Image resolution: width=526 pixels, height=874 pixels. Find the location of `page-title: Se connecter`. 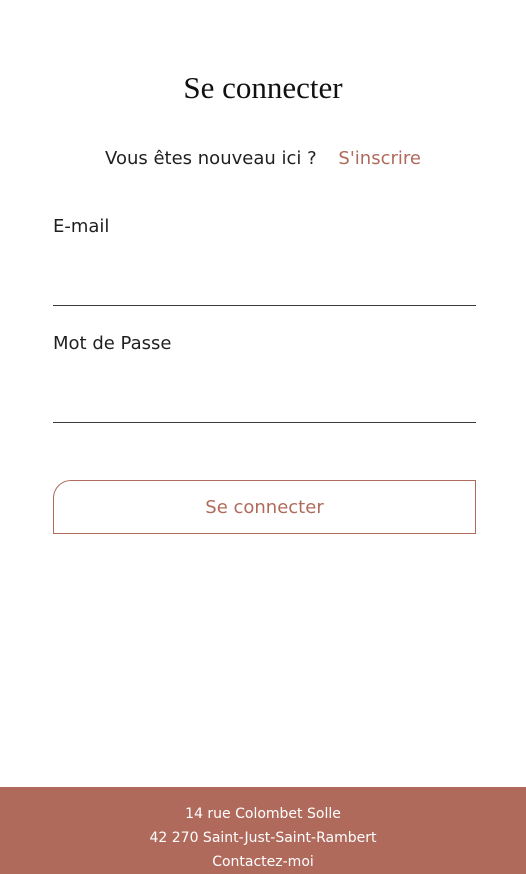

page-title: Se connecter is located at coordinates (263, 87).